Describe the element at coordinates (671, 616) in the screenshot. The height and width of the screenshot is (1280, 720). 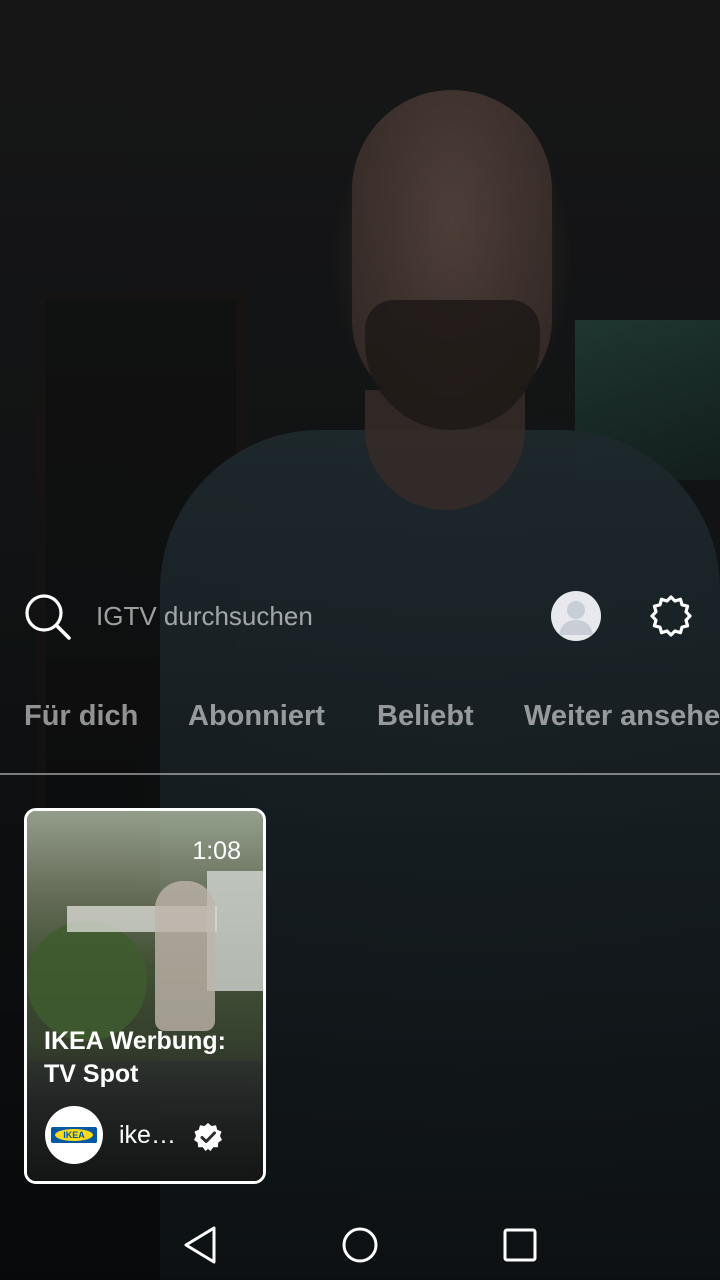
I see `settings-gear-icon` at that location.